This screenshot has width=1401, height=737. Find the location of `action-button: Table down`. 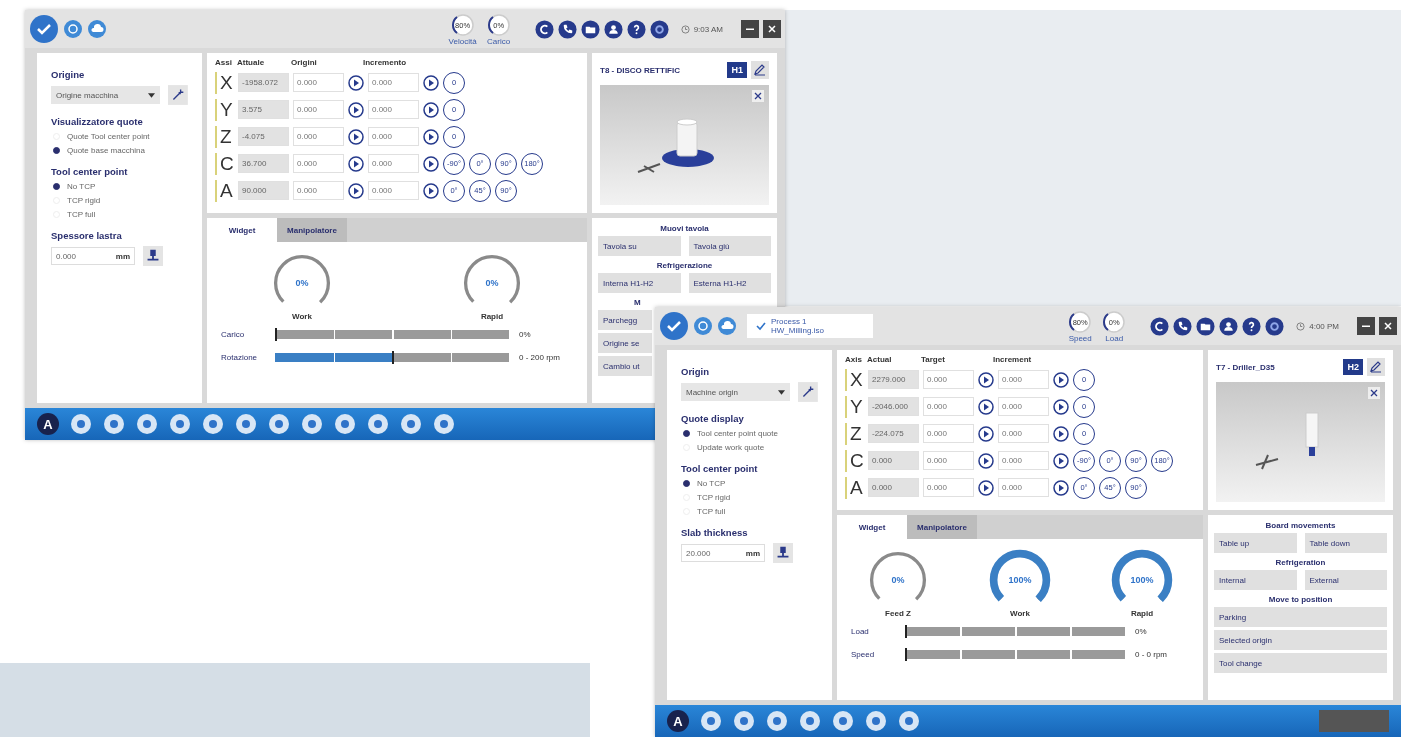

action-button: Table down is located at coordinates (1345, 543).